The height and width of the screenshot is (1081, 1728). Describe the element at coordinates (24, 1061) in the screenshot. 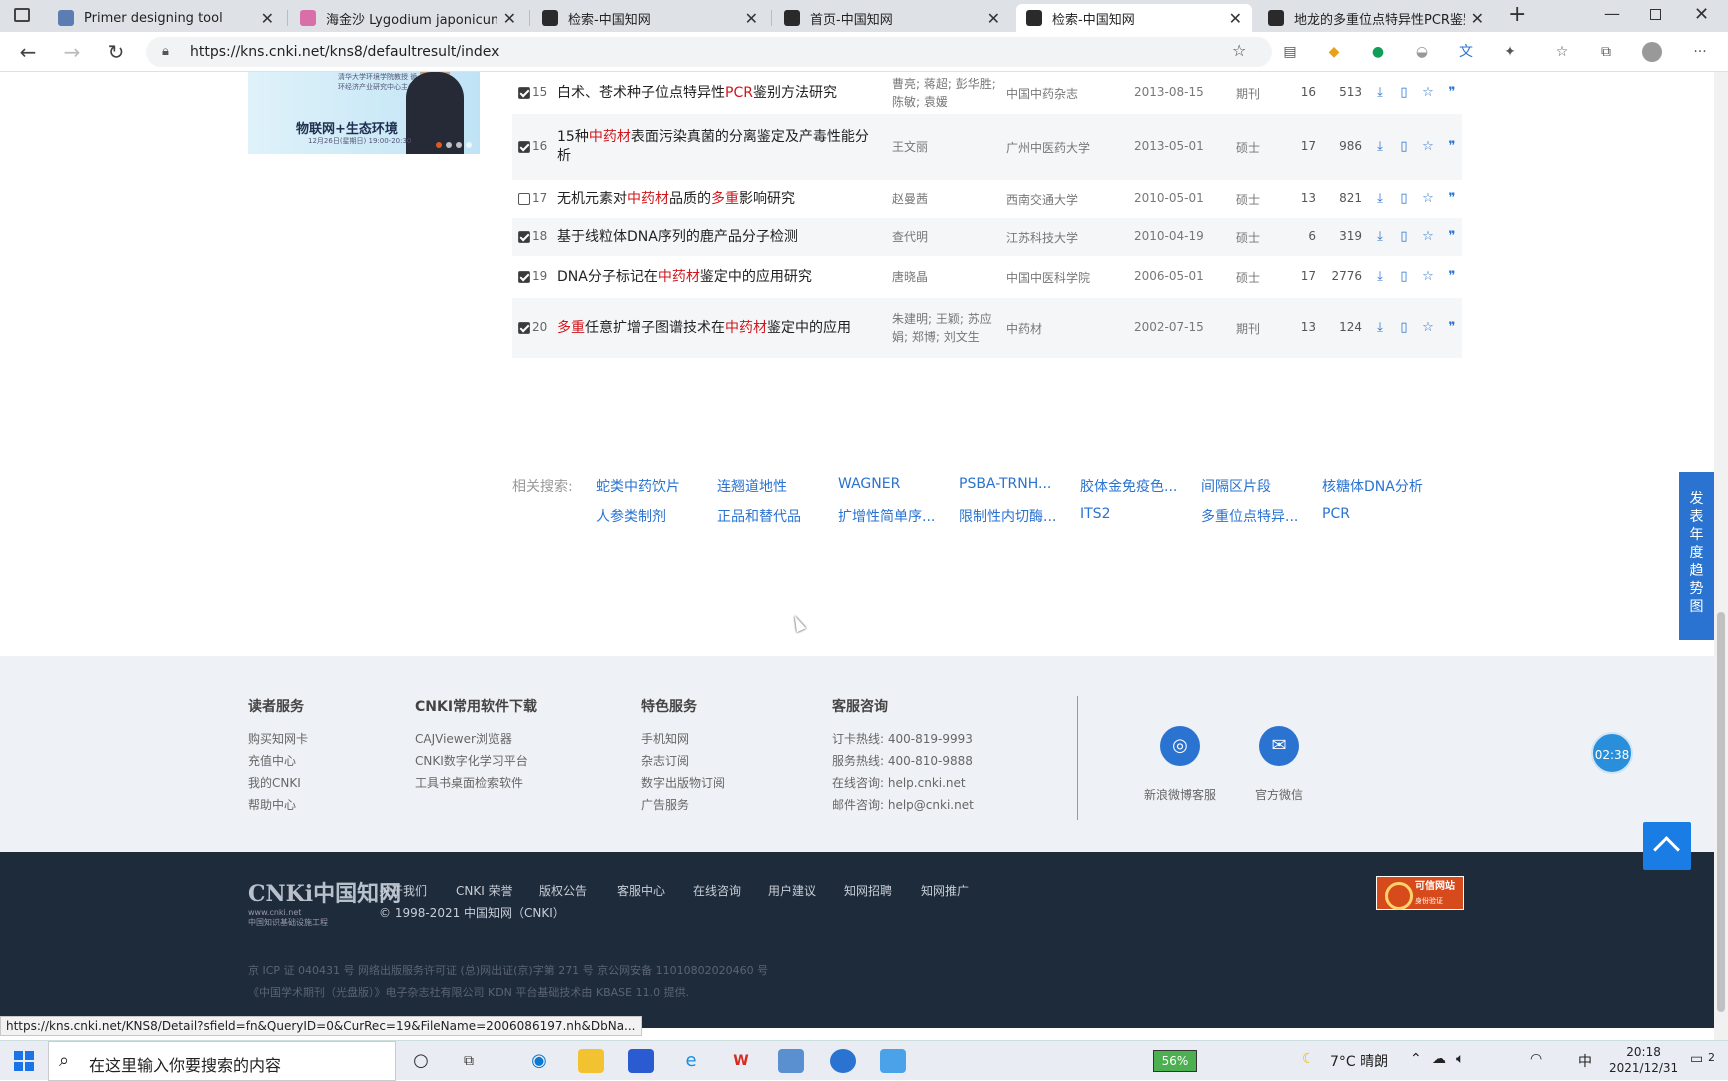

I see `windows-start-icon` at that location.